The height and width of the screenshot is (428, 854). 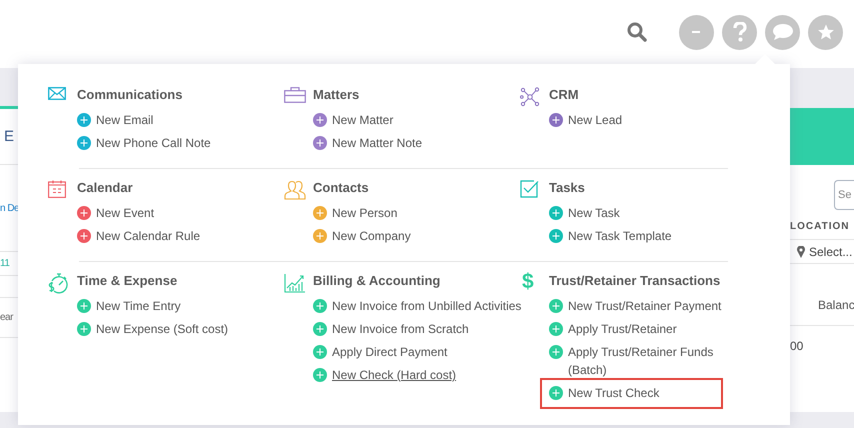 What do you see at coordinates (138, 236) in the screenshot?
I see `menu-item: New Calendar Rule` at bounding box center [138, 236].